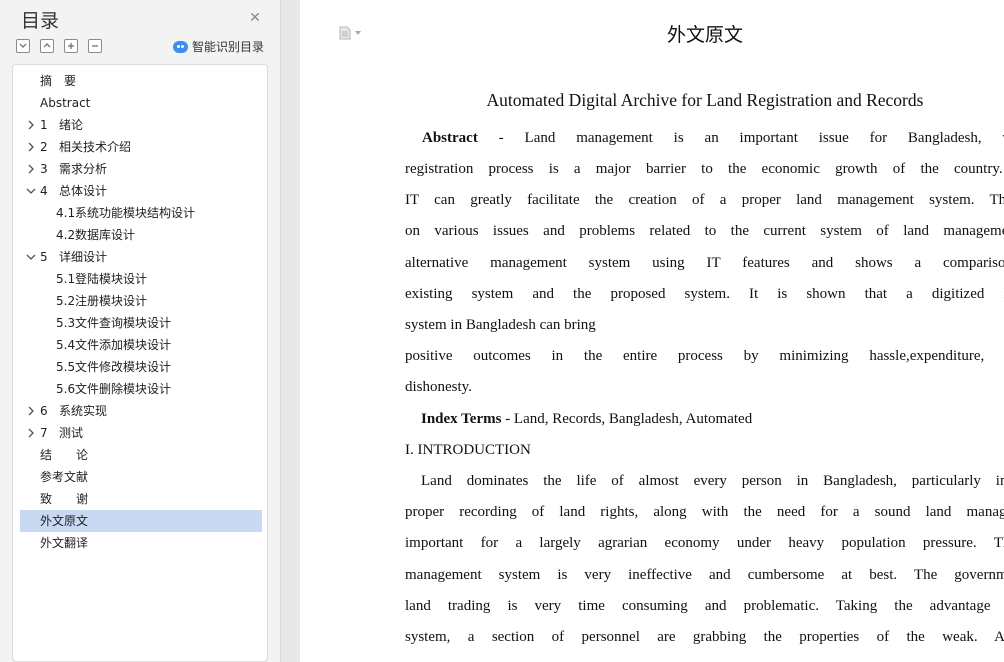 Image resolution: width=1004 pixels, height=662 pixels. What do you see at coordinates (141, 235) in the screenshot?
I see `toc-item: 4.2 数据库设计` at bounding box center [141, 235].